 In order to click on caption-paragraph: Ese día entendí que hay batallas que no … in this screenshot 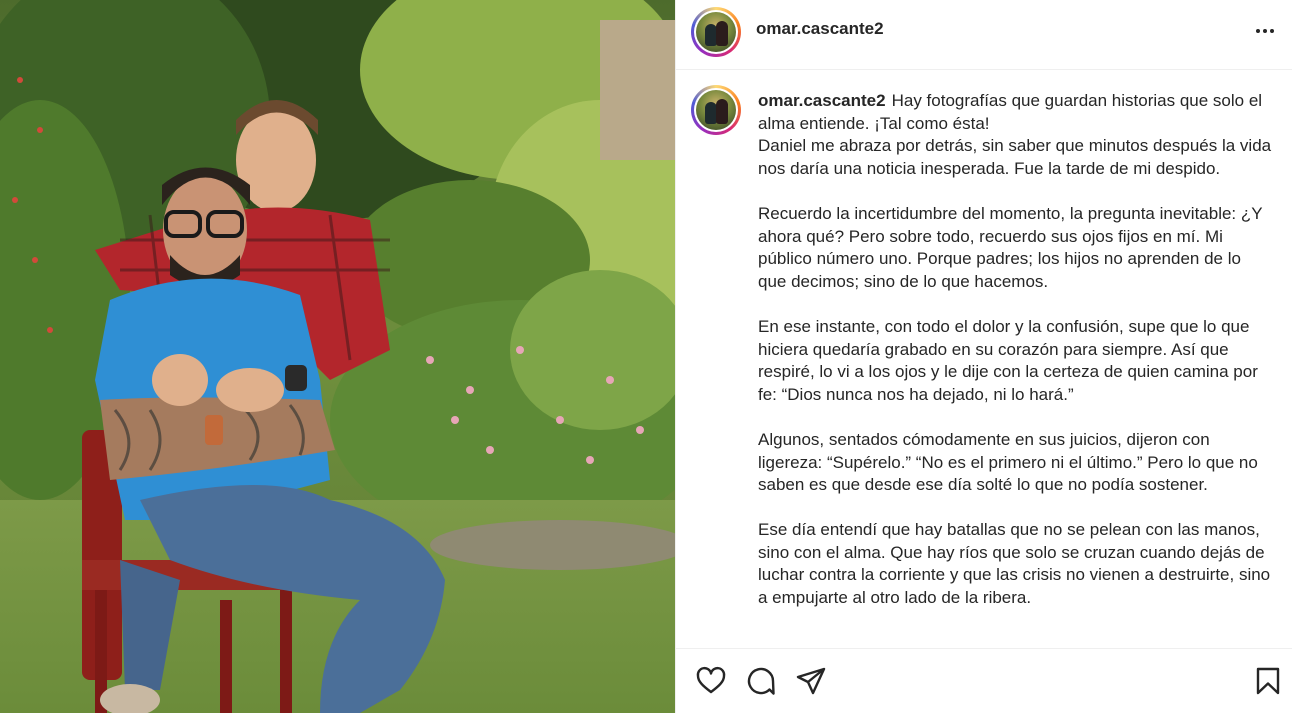, I will do `click(1014, 564)`.